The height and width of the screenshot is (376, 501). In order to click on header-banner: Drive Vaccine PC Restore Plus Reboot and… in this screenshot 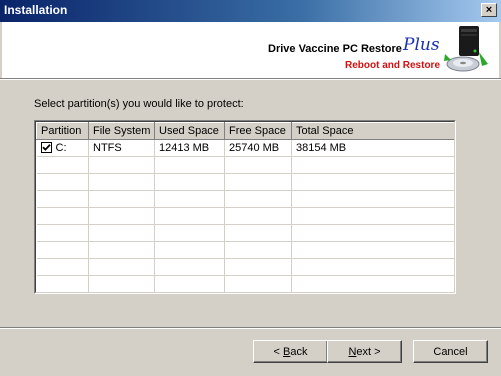, I will do `click(250, 50)`.